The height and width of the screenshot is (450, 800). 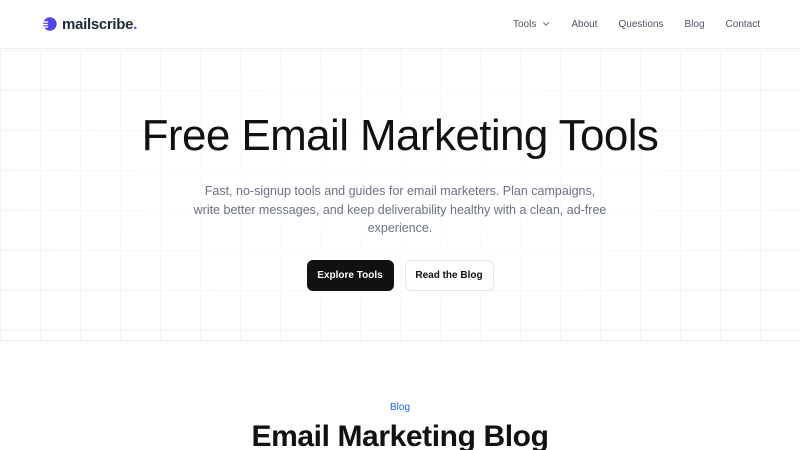 What do you see at coordinates (400, 435) in the screenshot?
I see `blog-section-title: Email Marketing Blog` at bounding box center [400, 435].